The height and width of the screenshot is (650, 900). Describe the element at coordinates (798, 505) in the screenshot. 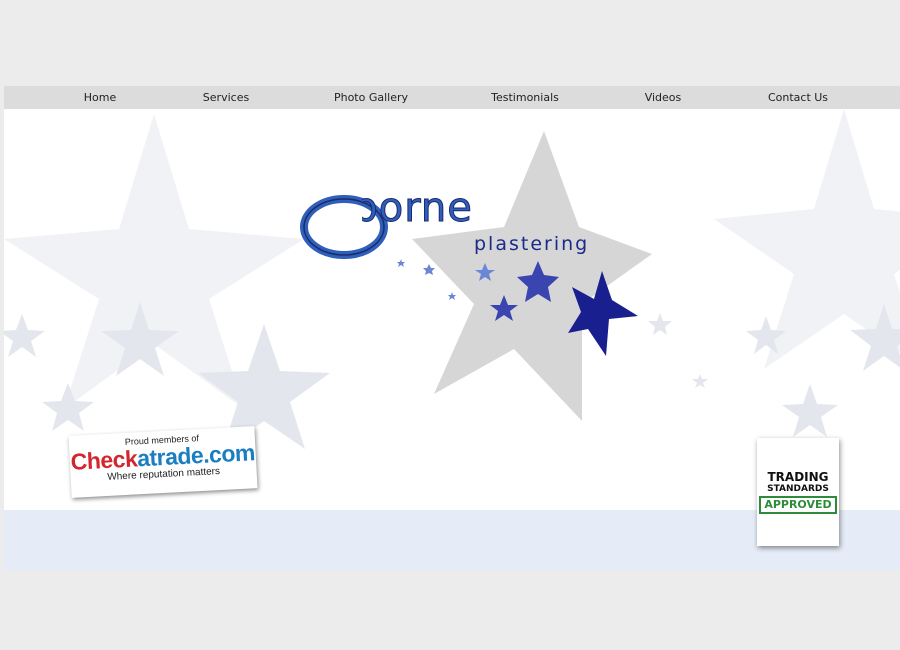

I see `trading-standards-approved: APPROVED` at that location.